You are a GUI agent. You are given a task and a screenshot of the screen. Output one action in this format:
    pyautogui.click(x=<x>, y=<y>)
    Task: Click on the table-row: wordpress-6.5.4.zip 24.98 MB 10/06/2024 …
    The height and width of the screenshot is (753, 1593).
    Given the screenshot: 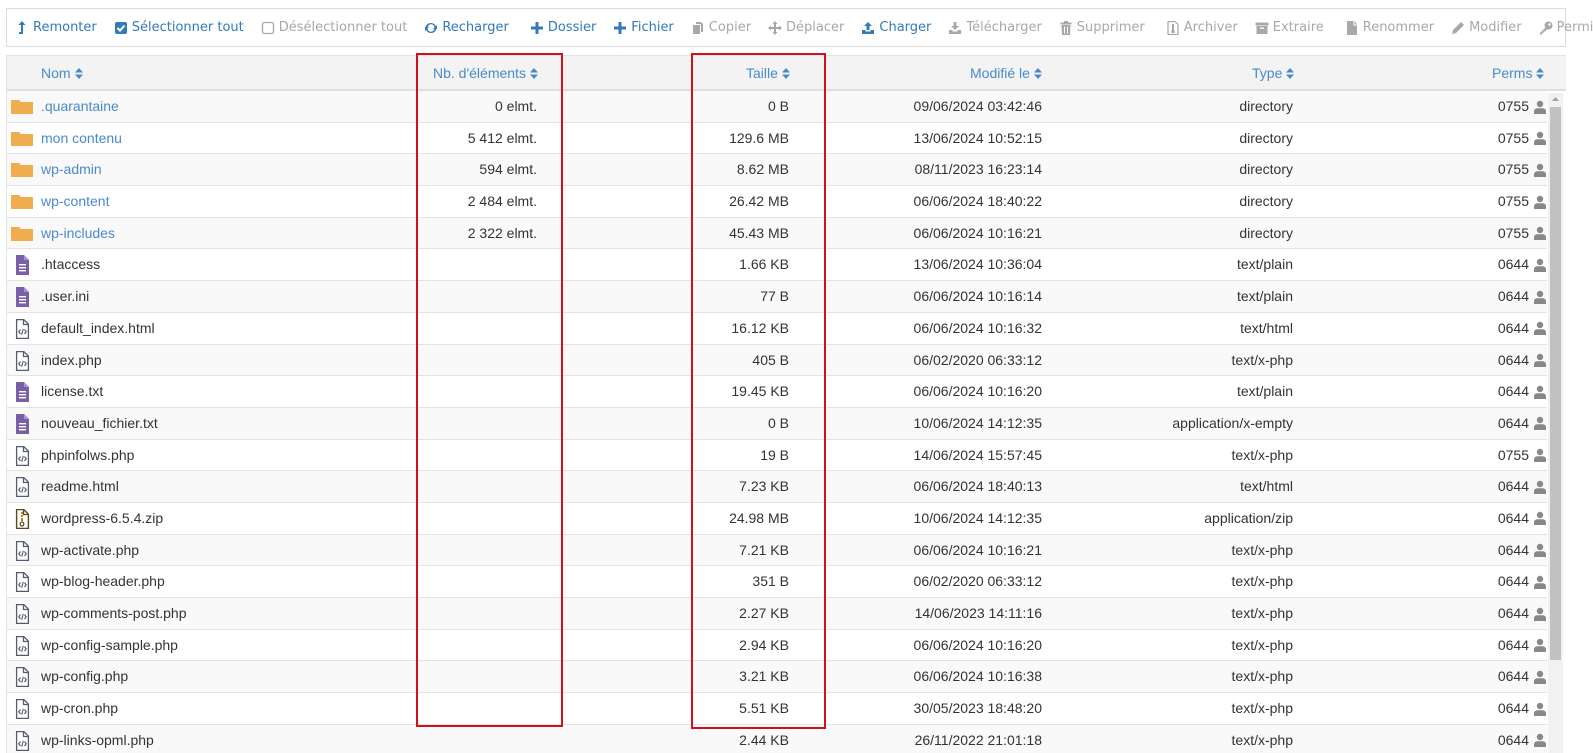 What is the action you would take?
    pyautogui.click(x=777, y=518)
    